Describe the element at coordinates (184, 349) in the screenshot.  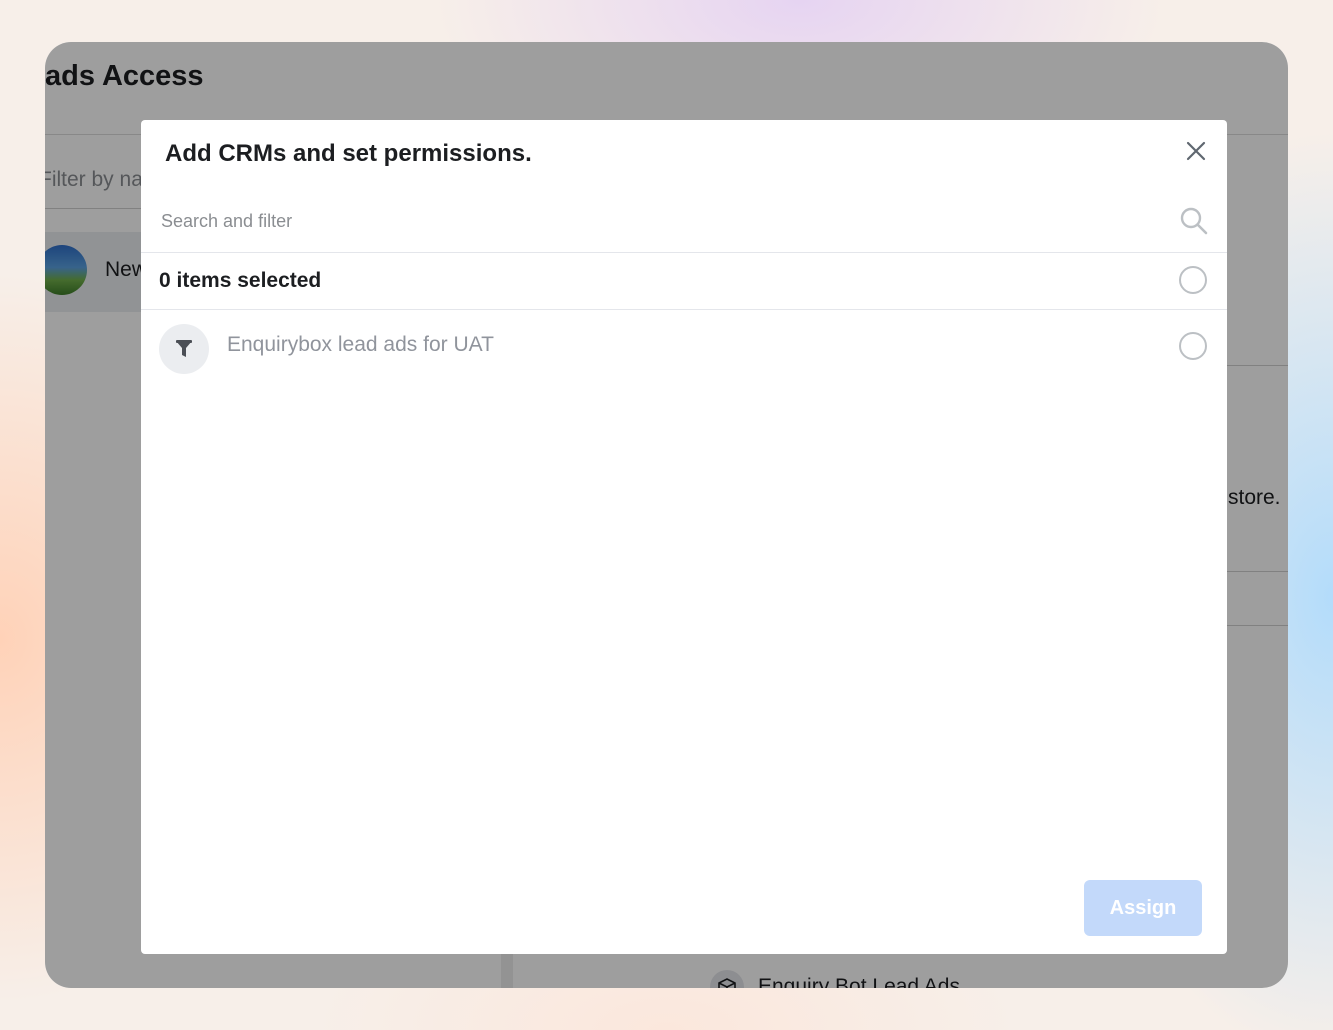
I see `filter-icon` at that location.